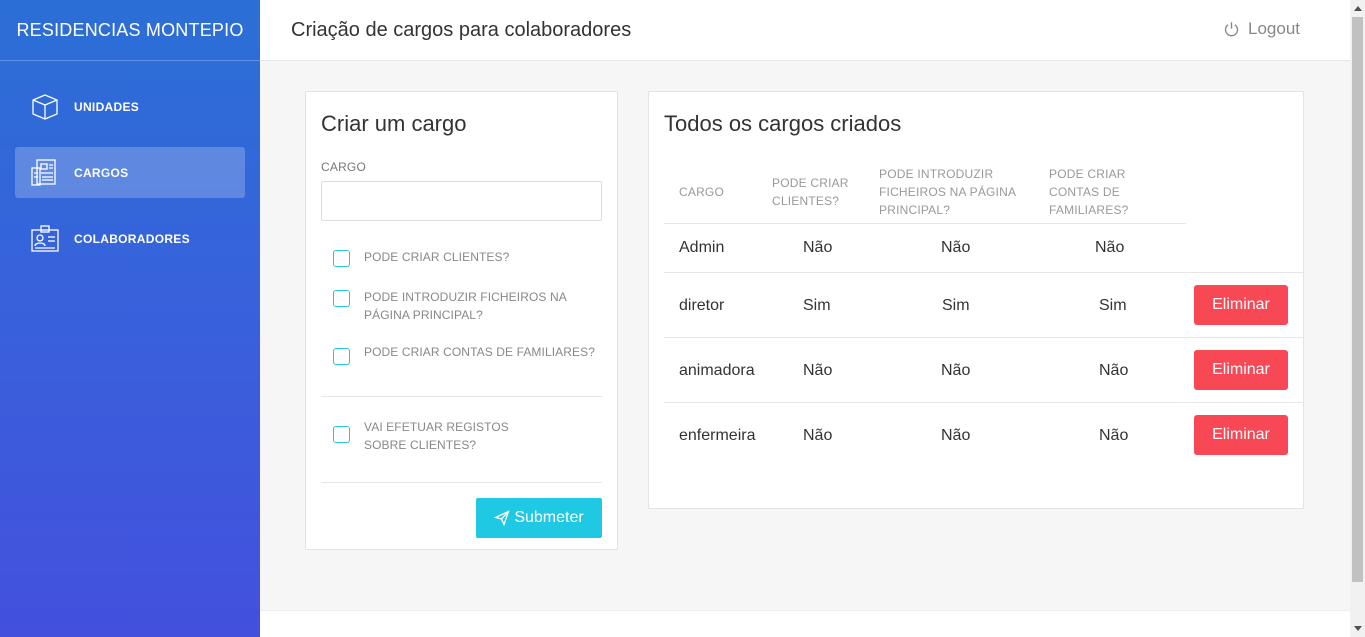  What do you see at coordinates (984, 305) in the screenshot?
I see `table-row: diretor Sim Sim Sim Eliminar` at bounding box center [984, 305].